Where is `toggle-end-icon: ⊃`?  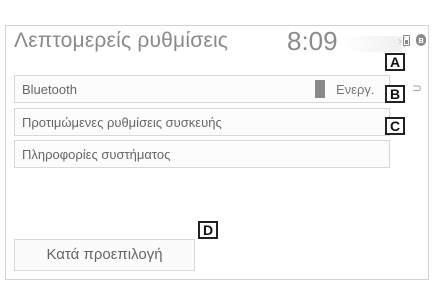
toggle-end-icon: ⊃ is located at coordinates (417, 88).